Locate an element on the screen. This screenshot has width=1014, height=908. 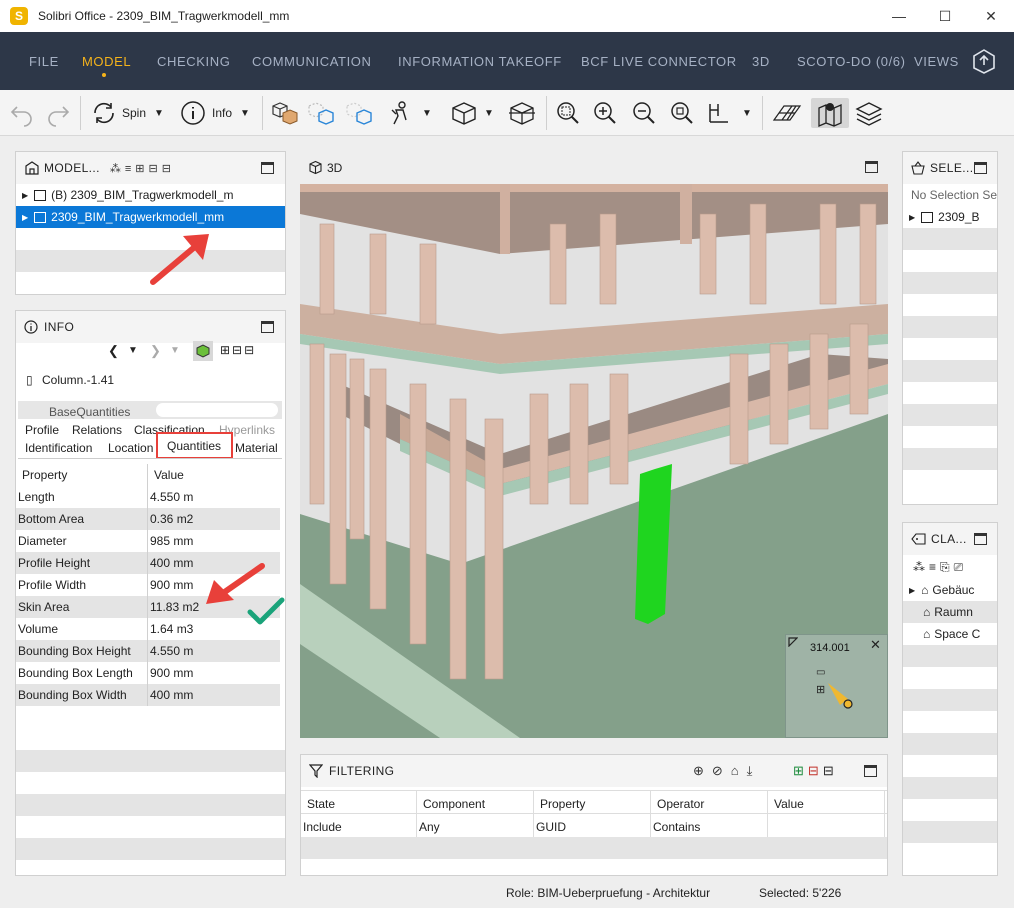
zoom-selection-button is located at coordinates (682, 113).